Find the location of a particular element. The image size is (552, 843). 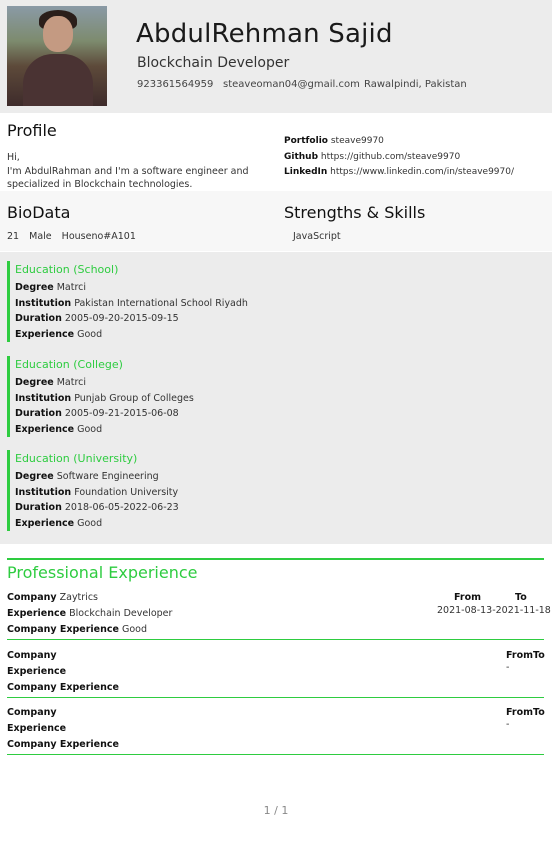

to-label: To is located at coordinates (521, 597).